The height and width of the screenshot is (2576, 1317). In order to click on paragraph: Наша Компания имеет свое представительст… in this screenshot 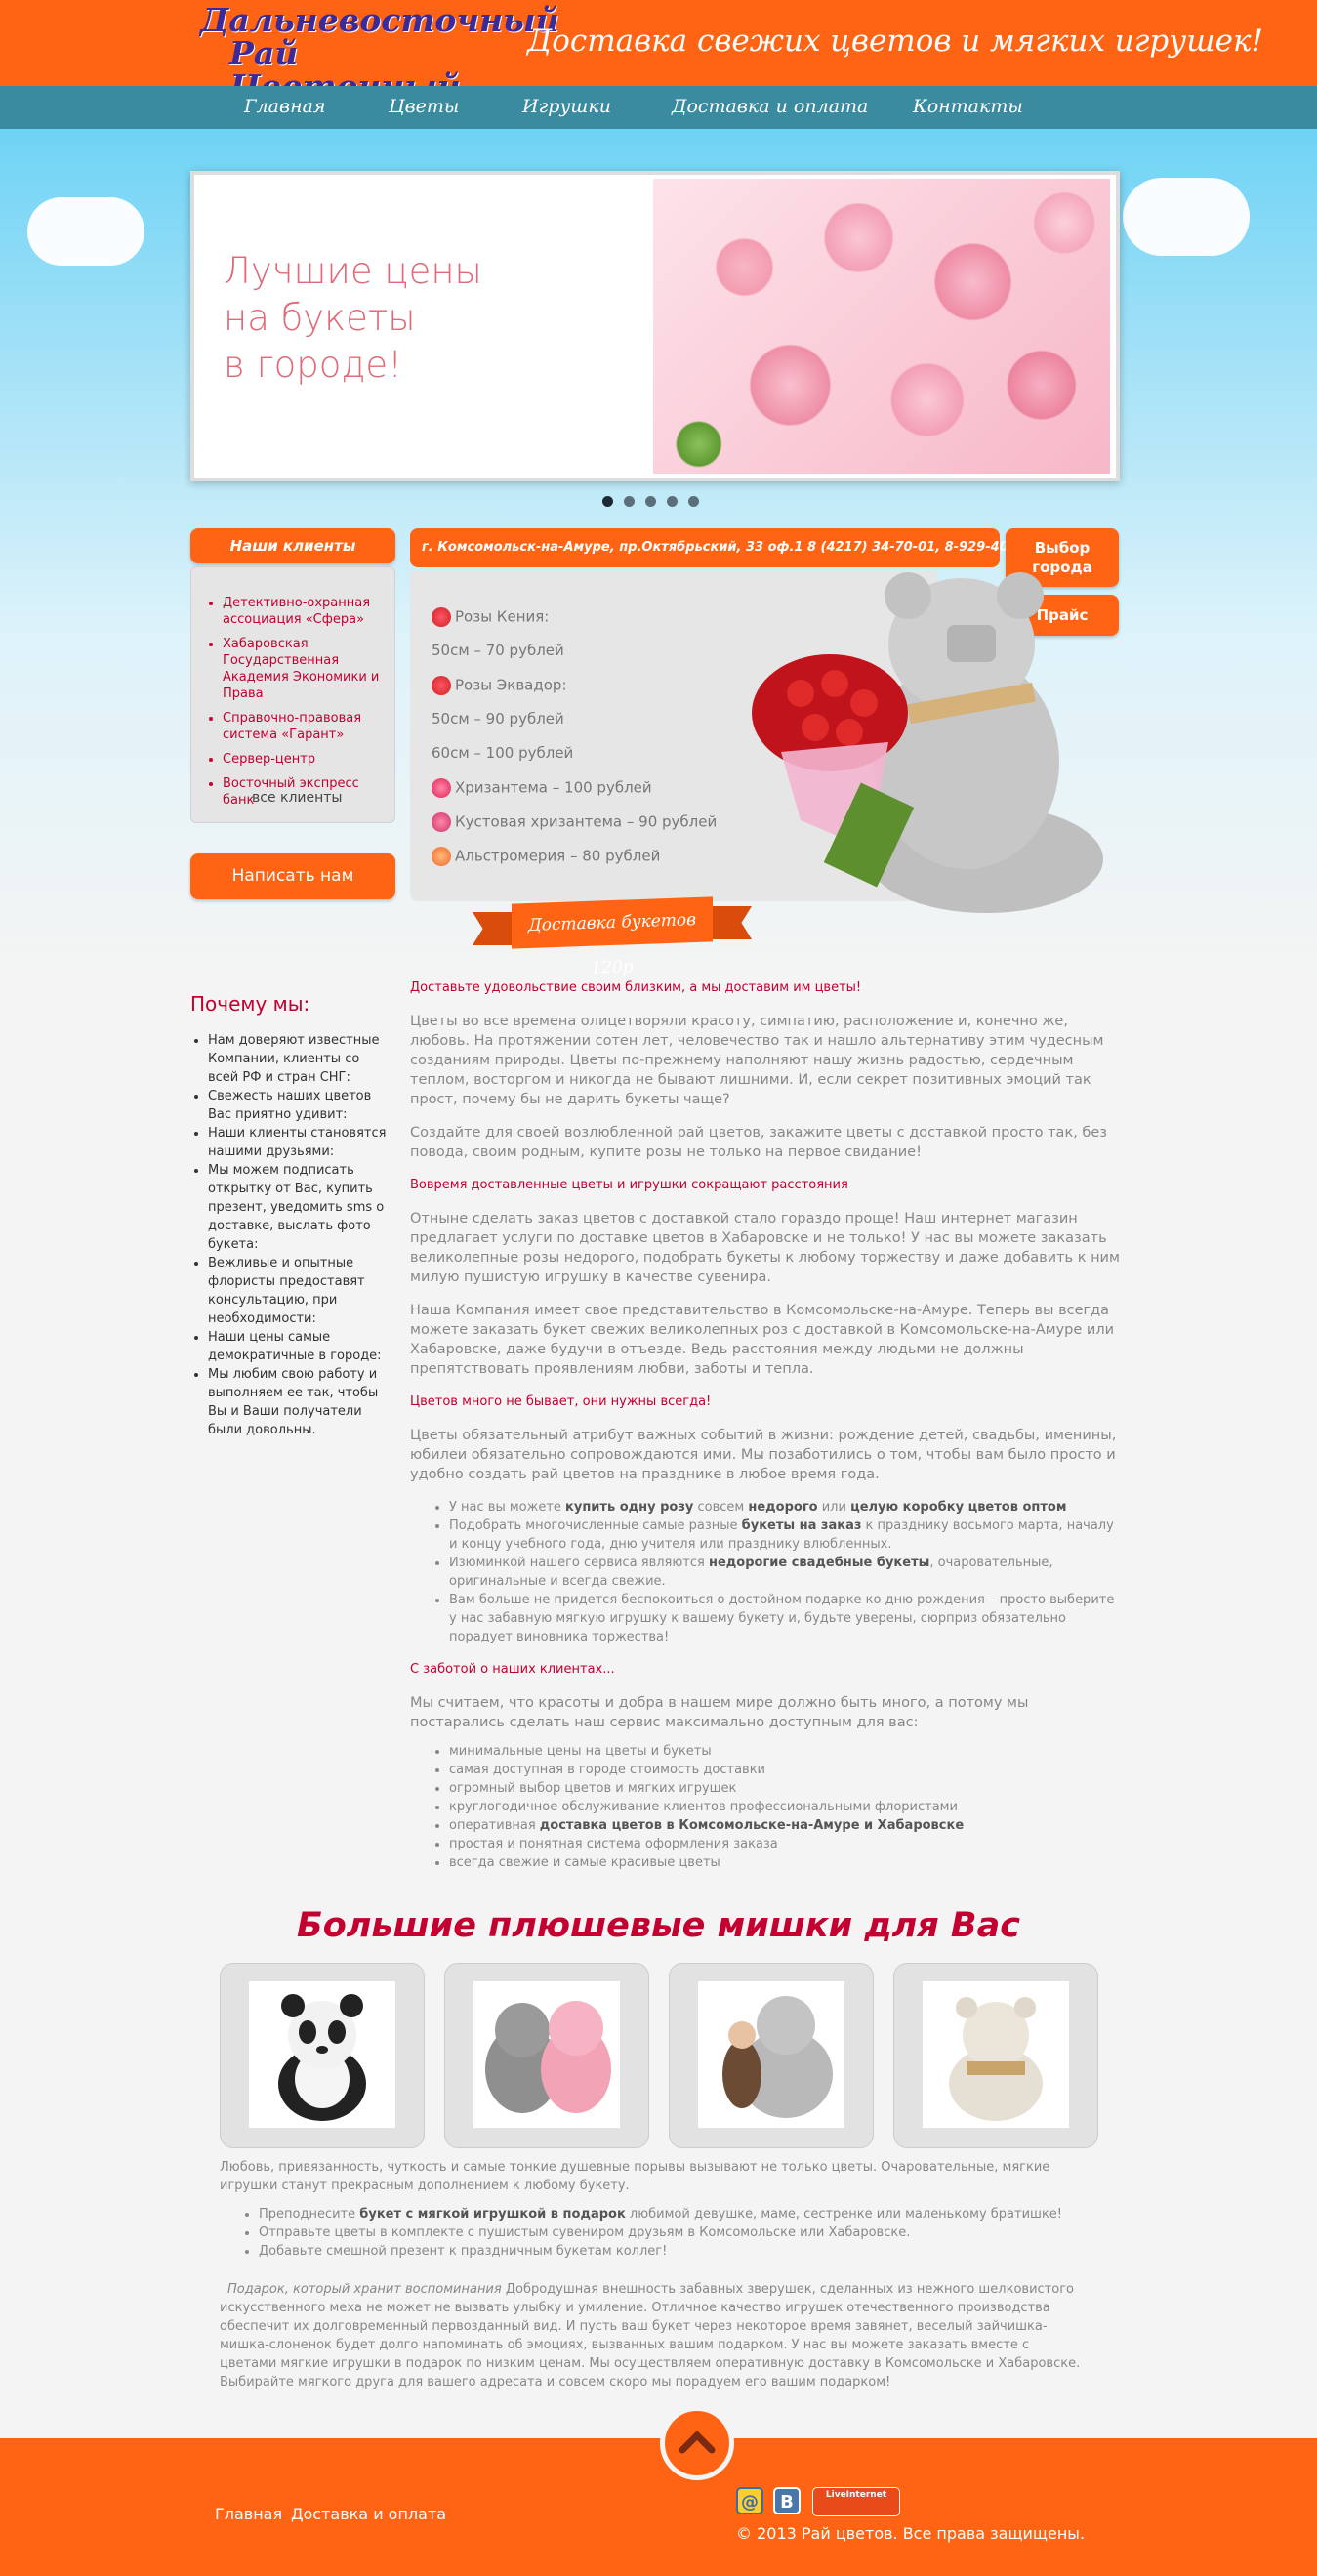, I will do `click(762, 1340)`.